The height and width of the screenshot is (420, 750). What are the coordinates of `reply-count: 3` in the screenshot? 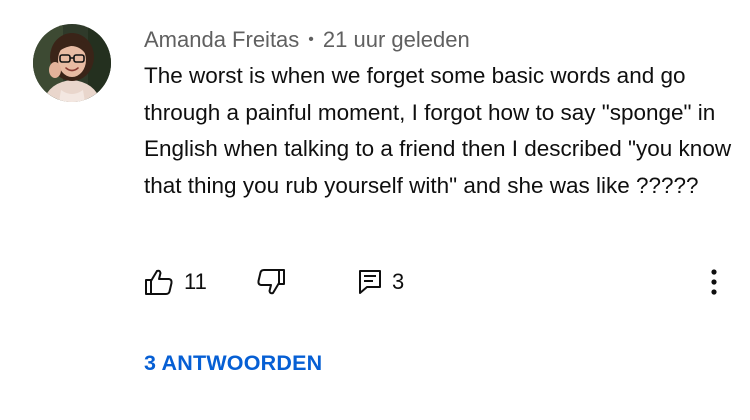 It's located at (398, 281).